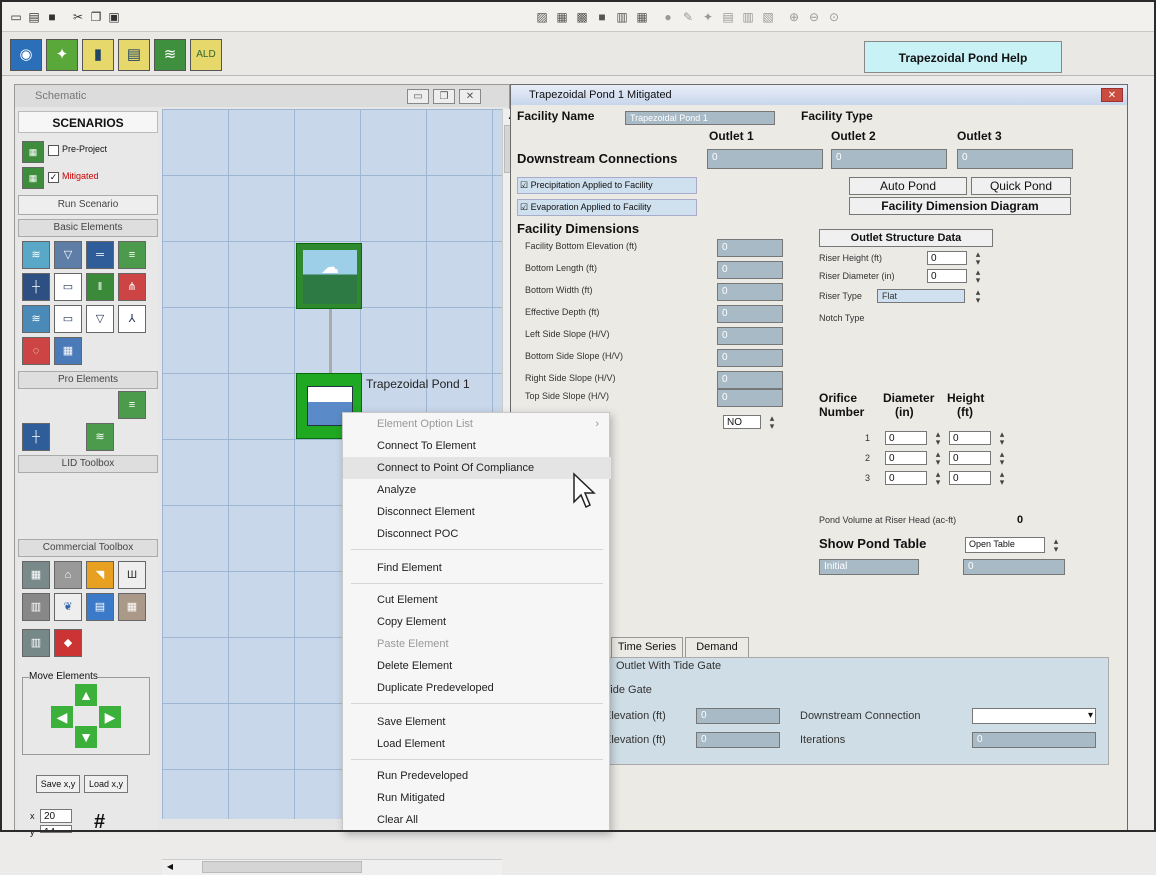  Describe the element at coordinates (562, 17) in the screenshot. I see `report-icon: ▦` at that location.